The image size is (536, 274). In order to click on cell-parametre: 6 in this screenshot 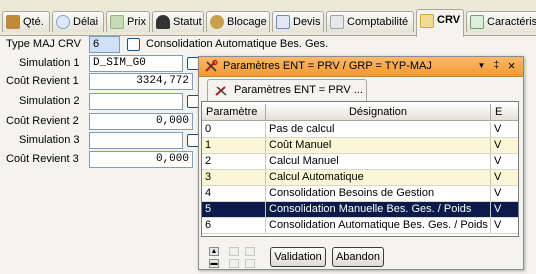, I will do `click(234, 225)`.